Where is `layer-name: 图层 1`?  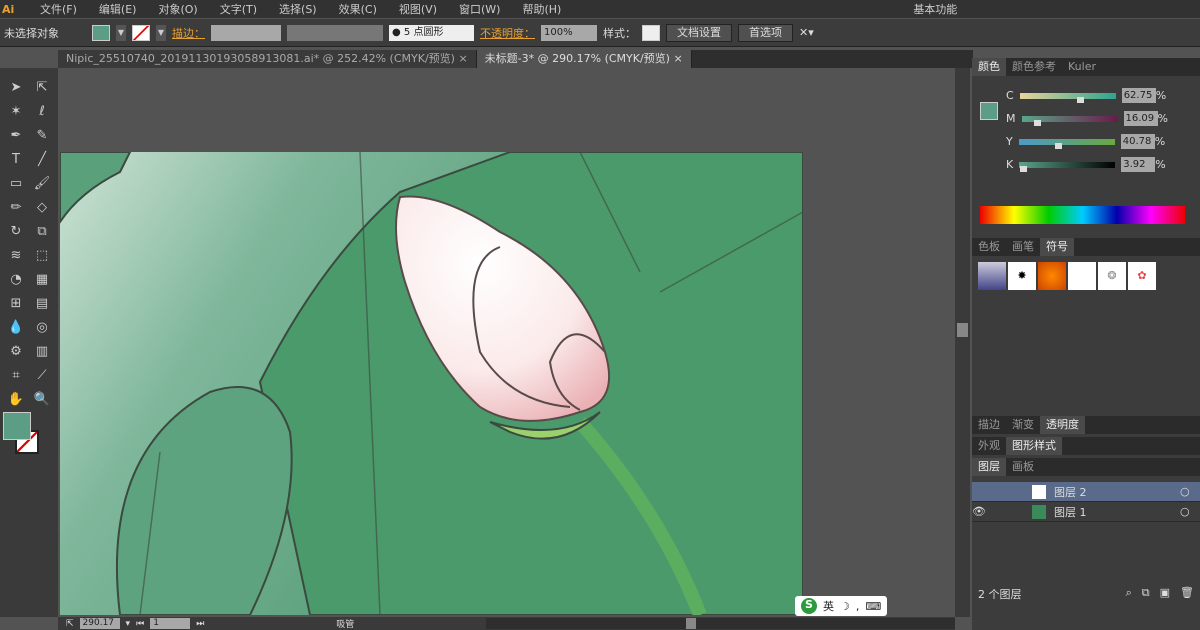 layer-name: 图层 1 is located at coordinates (1117, 512).